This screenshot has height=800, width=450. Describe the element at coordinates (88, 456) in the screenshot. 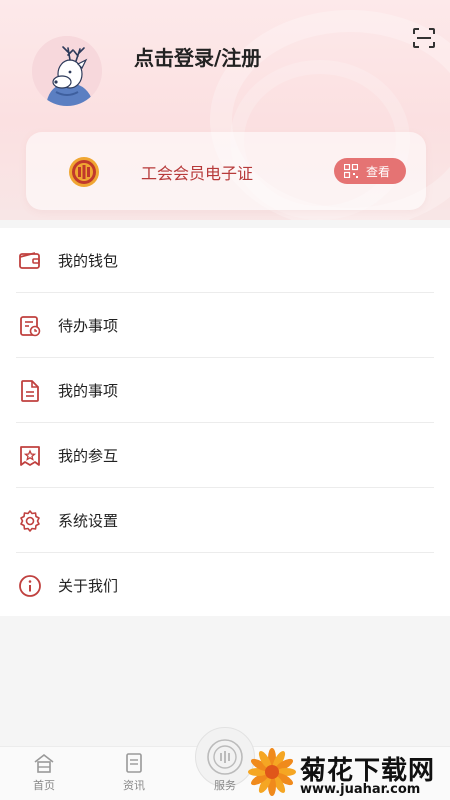

I see `menu-item-label: 我的参互` at that location.